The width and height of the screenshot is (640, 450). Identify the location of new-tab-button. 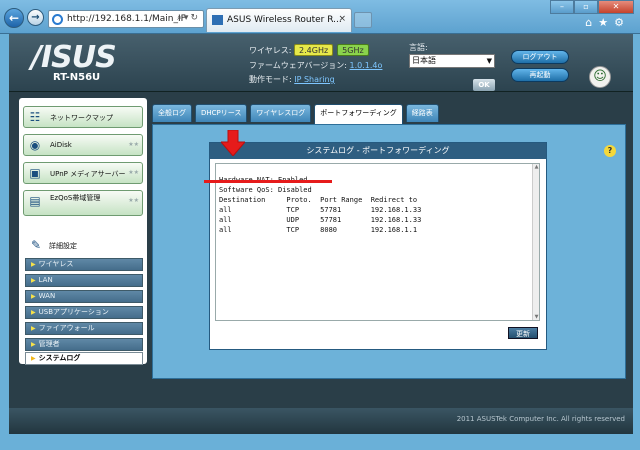
(363, 20).